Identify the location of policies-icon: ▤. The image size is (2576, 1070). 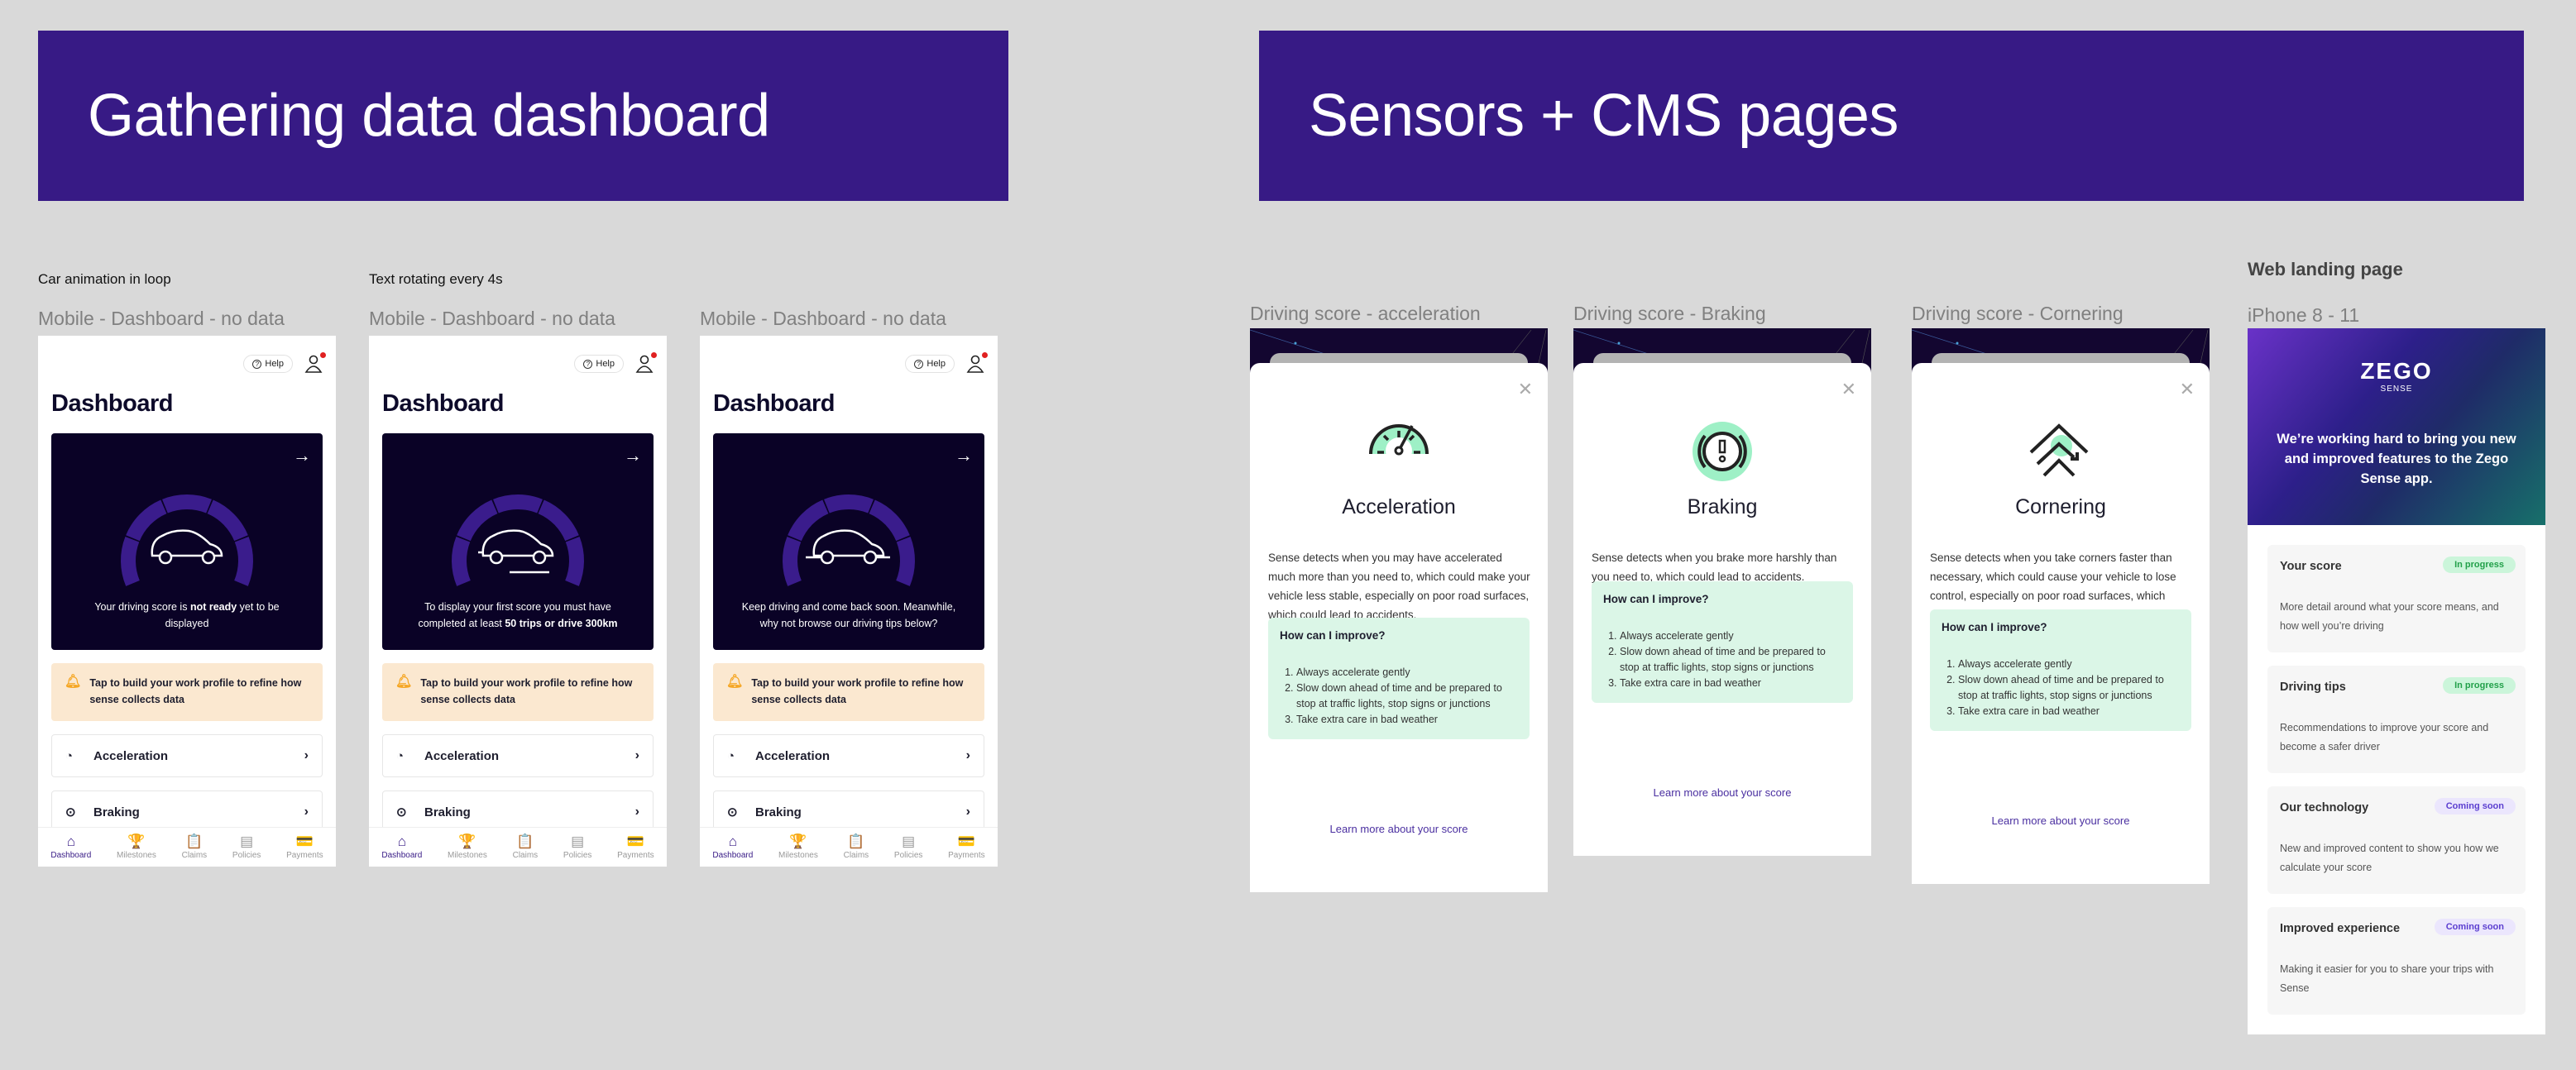
(247, 841).